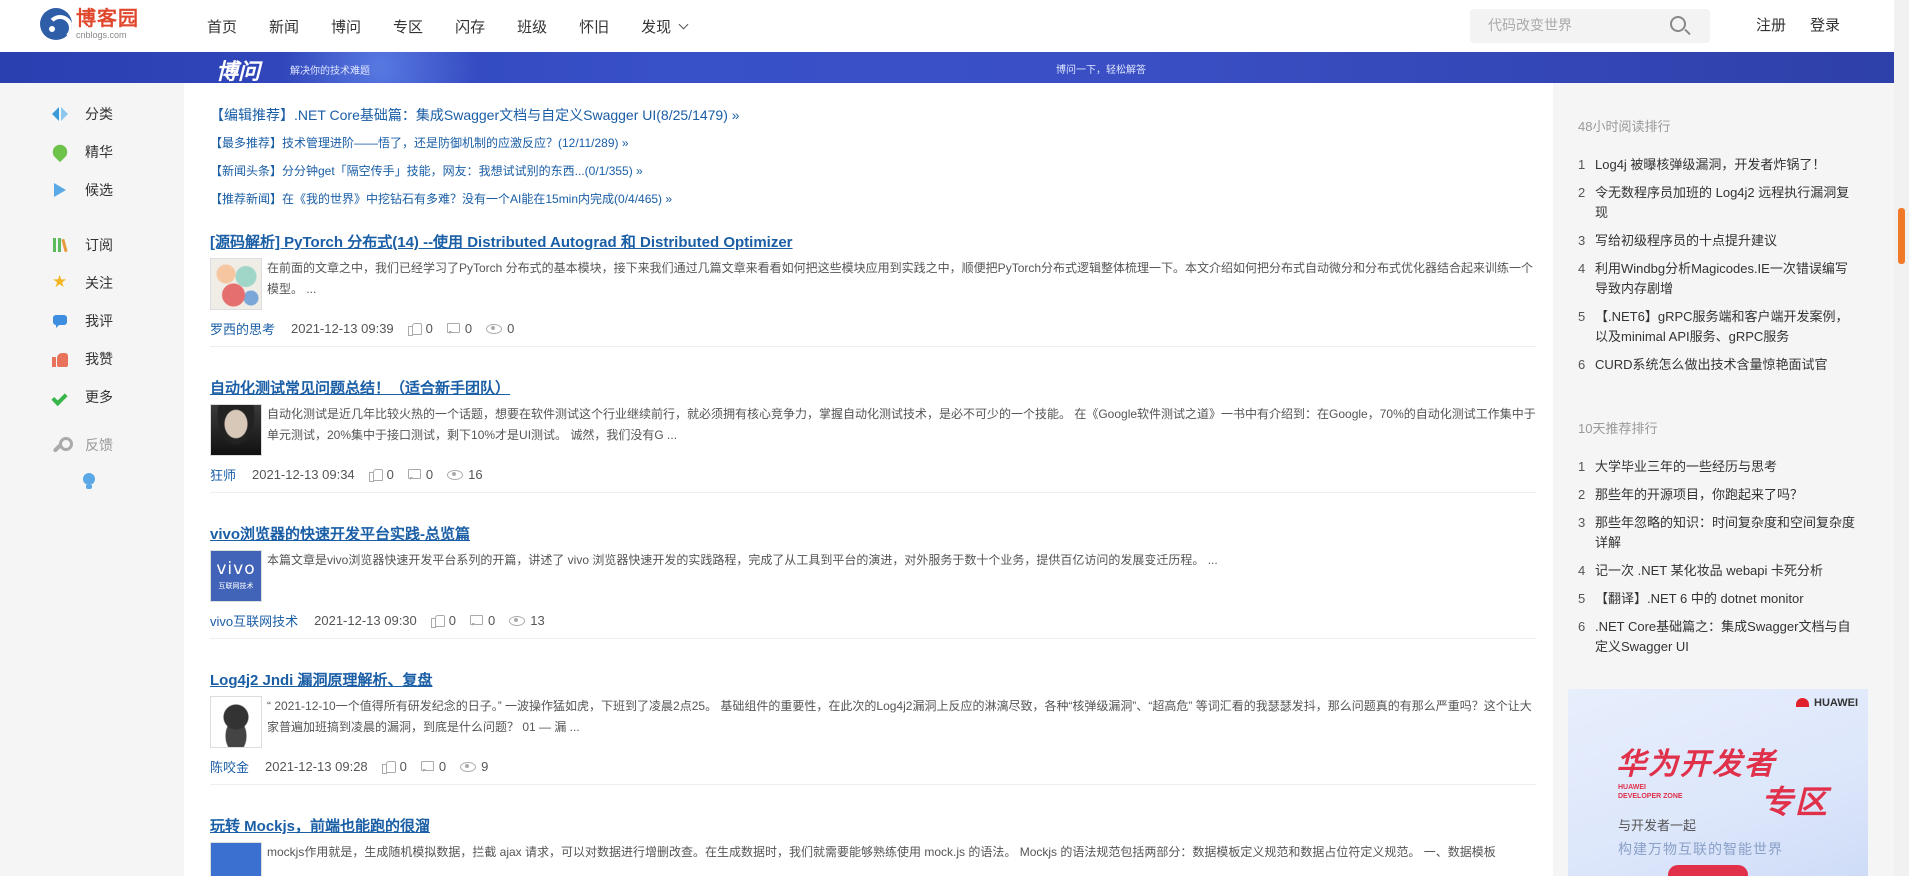 This screenshot has width=1909, height=876. What do you see at coordinates (1709, 570) in the screenshot?
I see `rank-title: 记一次 .NET 某化妆品 webapi 卡死分析` at bounding box center [1709, 570].